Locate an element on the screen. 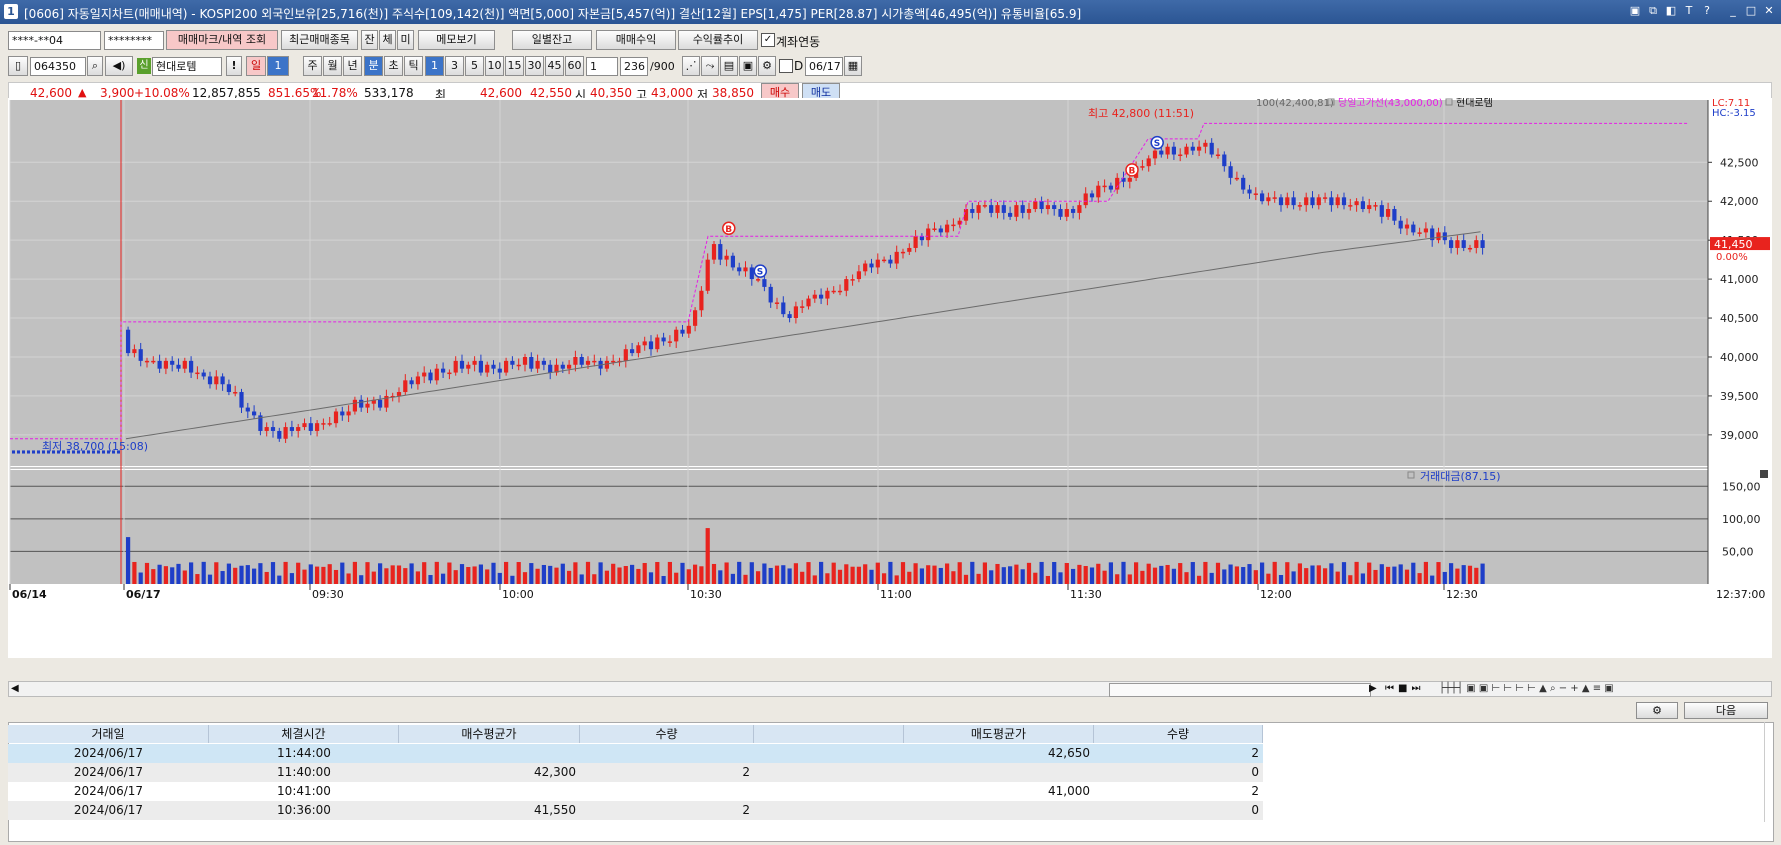 The width and height of the screenshot is (1781, 845). period-minute: 분 is located at coordinates (373, 66).